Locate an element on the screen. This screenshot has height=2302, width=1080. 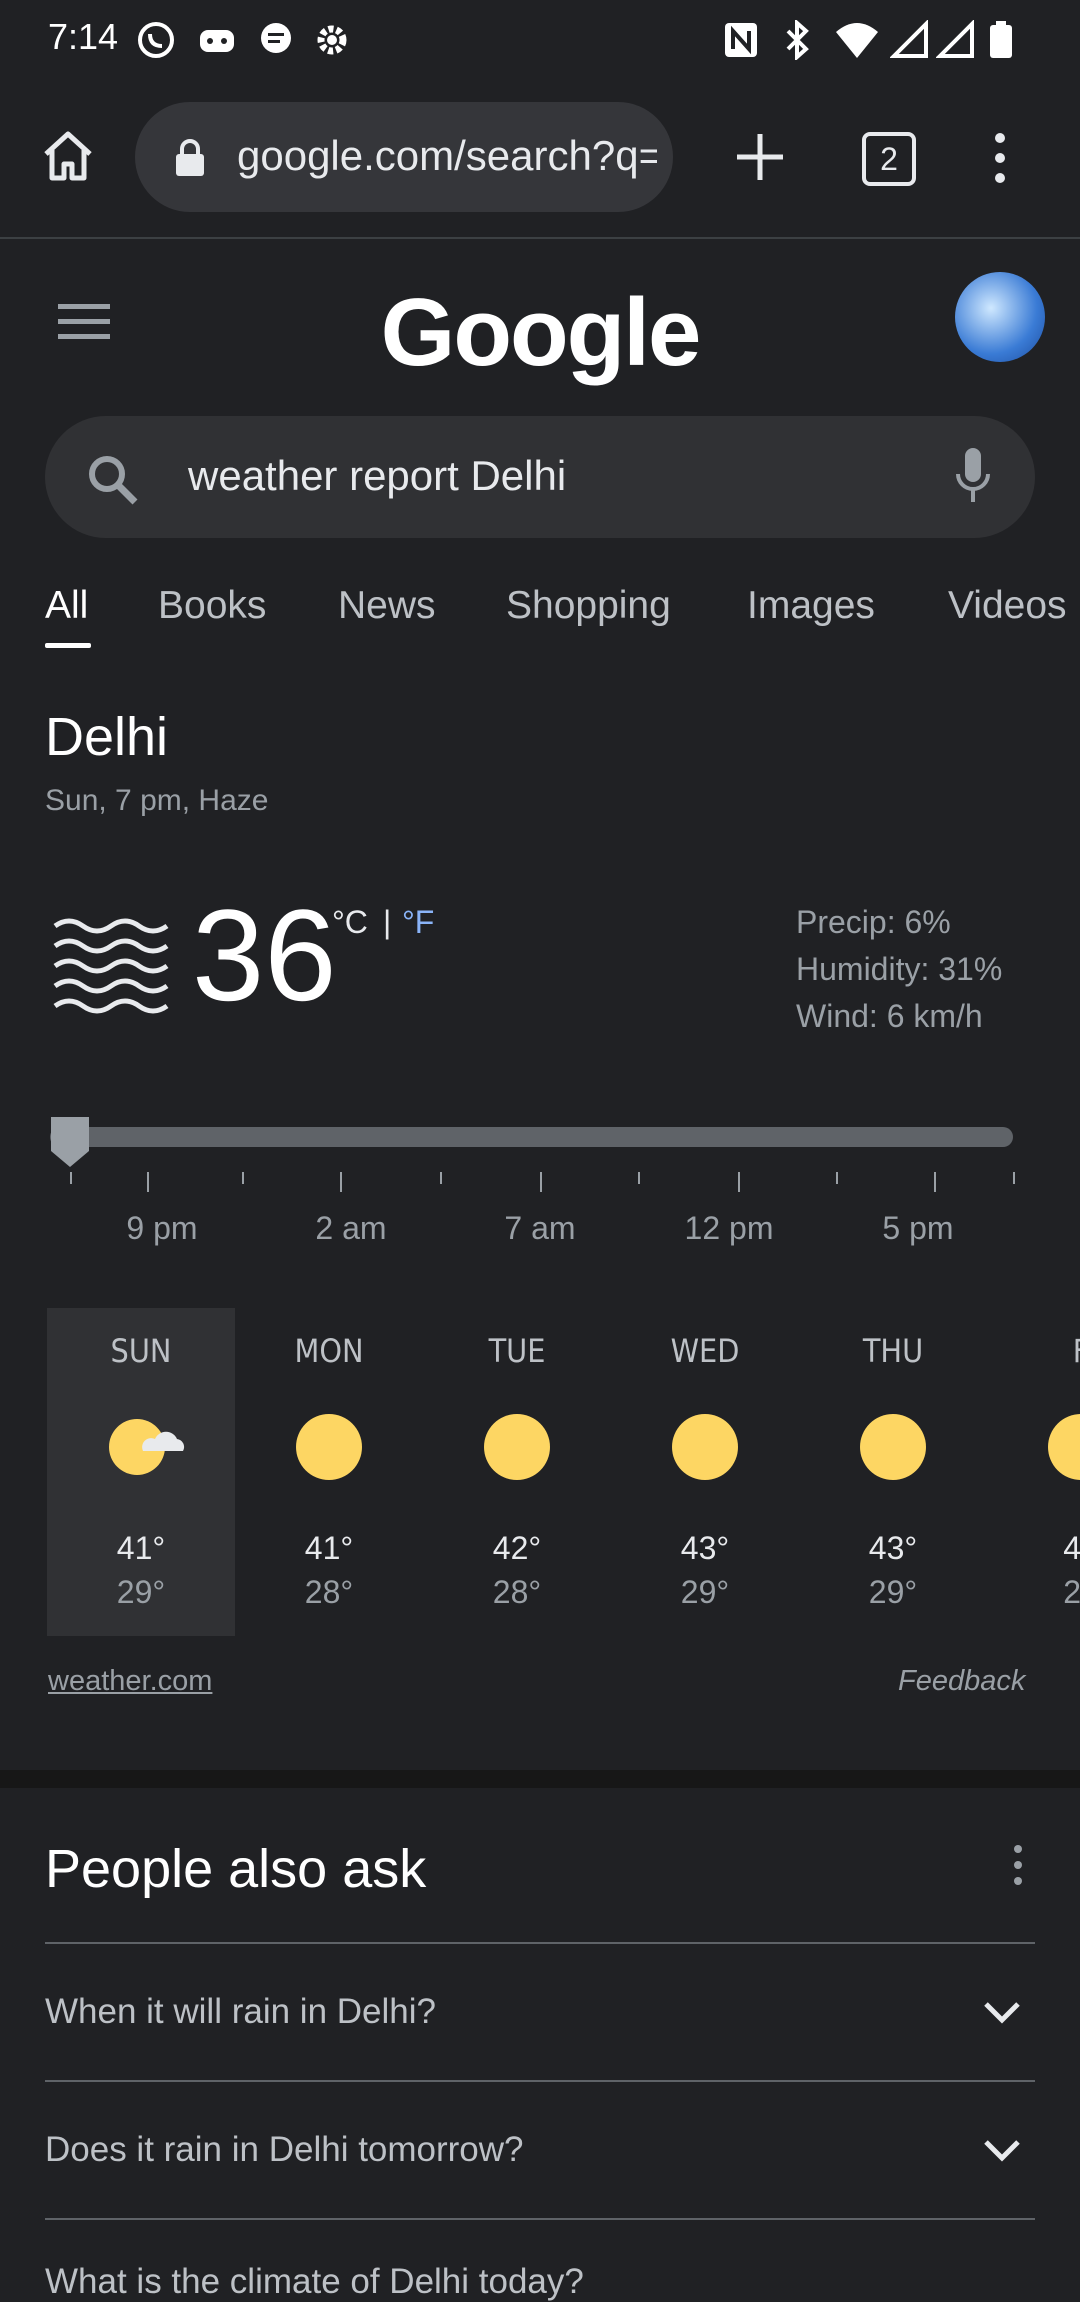
humidity: Humidity: 31% is located at coordinates (899, 969).